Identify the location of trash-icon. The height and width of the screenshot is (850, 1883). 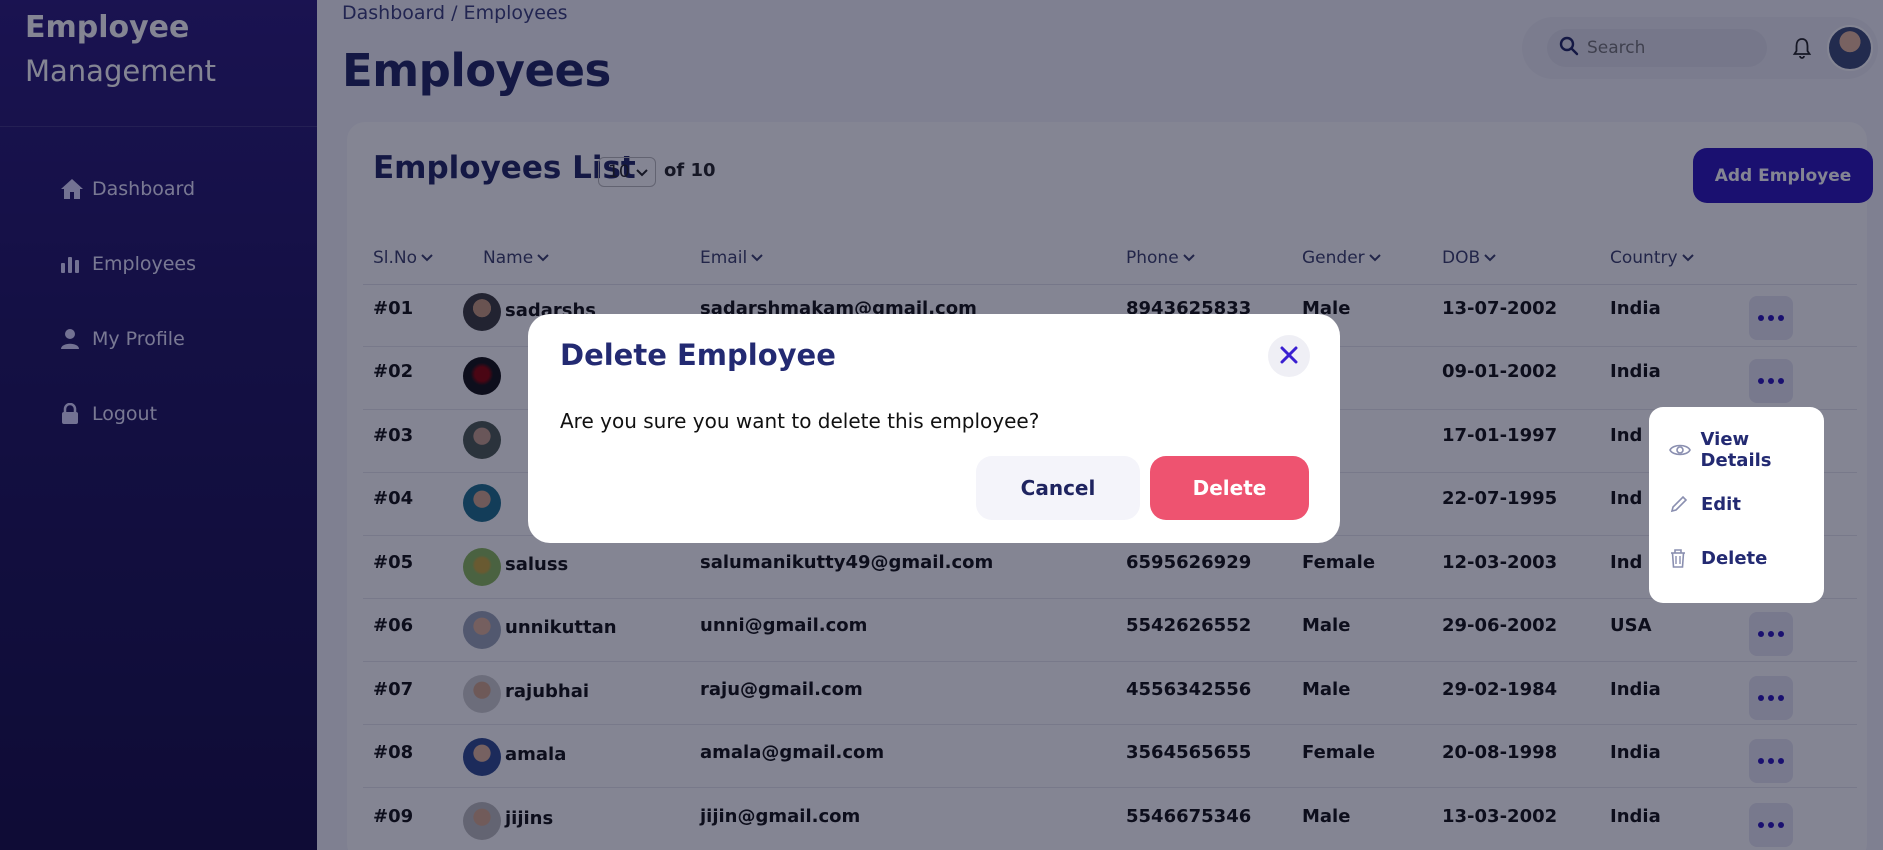
(1681, 558).